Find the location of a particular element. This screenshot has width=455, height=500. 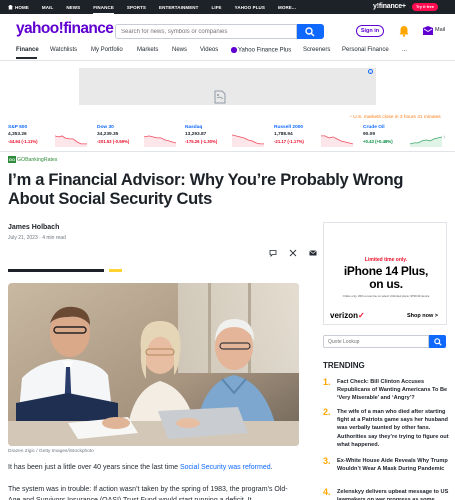

subnav-yahoo-finance-plus-label: Yahoo Finance Plus is located at coordinates (265, 50).